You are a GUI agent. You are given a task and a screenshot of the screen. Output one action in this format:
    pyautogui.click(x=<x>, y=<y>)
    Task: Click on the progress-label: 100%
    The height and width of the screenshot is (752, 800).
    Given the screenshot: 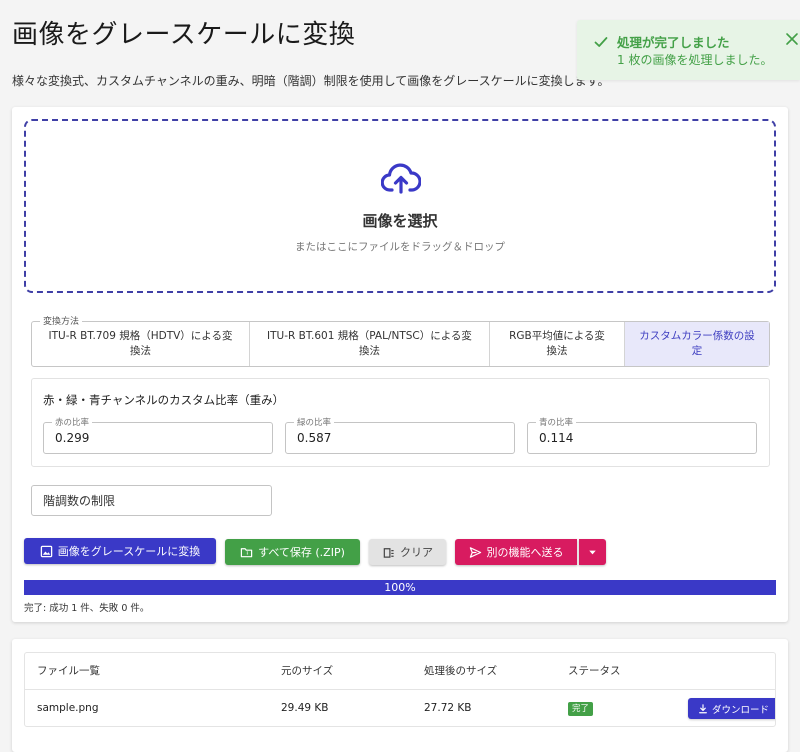 What is the action you would take?
    pyautogui.click(x=400, y=587)
    